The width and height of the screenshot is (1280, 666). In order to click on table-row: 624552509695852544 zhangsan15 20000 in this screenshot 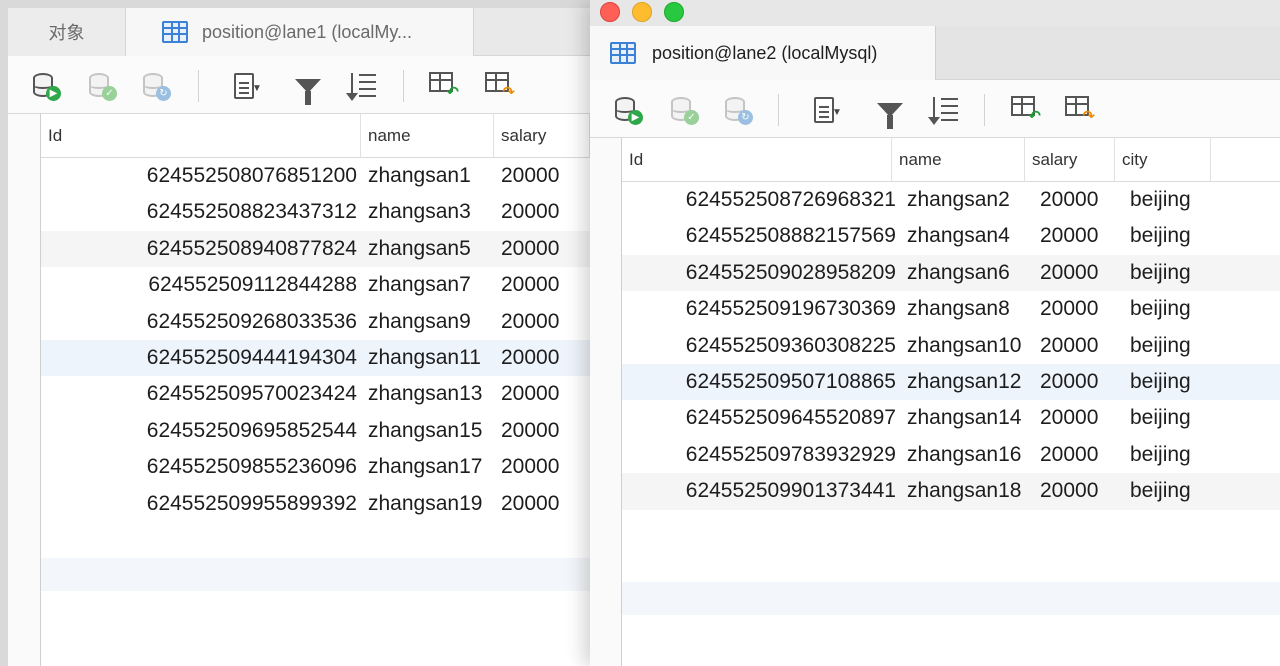, I will do `click(315, 431)`.